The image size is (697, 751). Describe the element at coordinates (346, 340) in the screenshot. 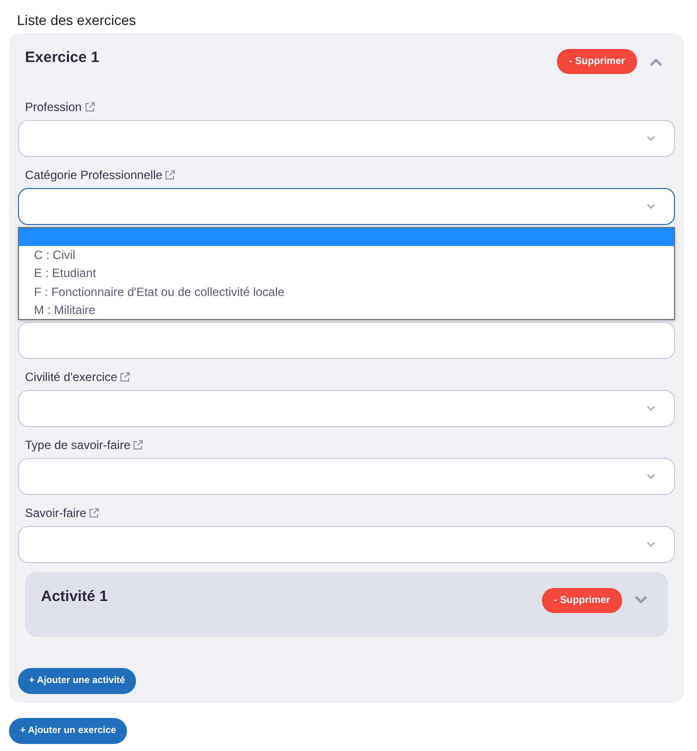

I see `input-field` at that location.